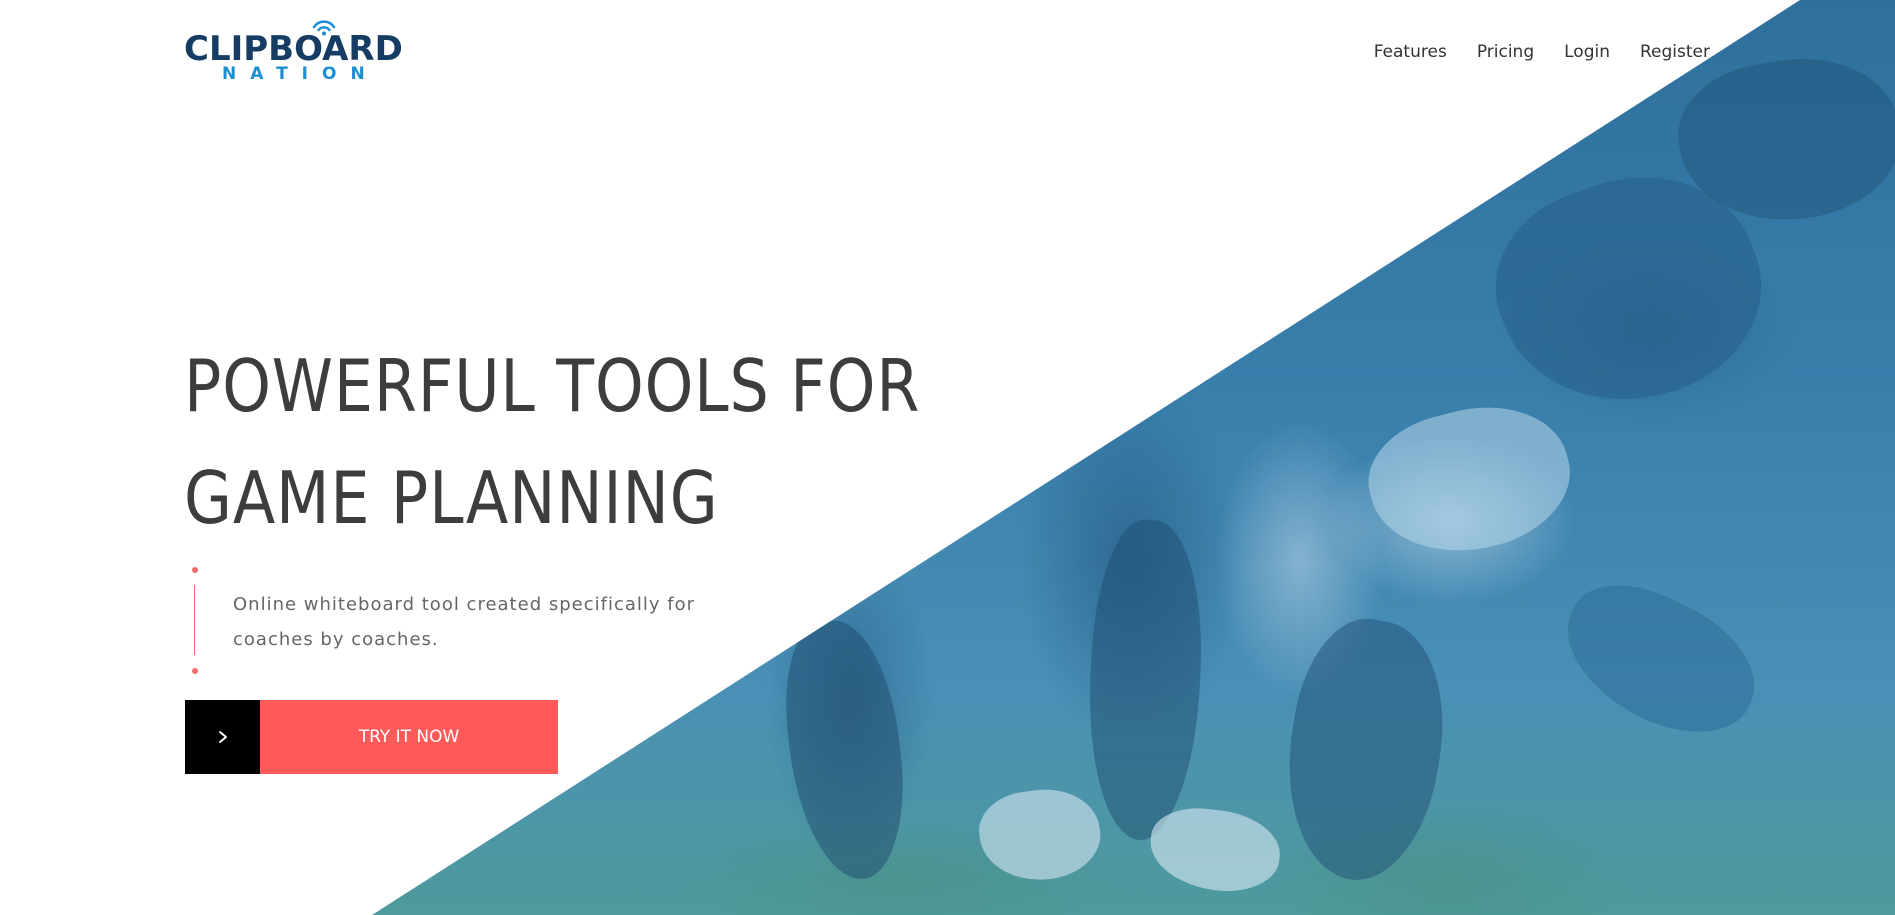 The image size is (1895, 915). Describe the element at coordinates (1410, 52) in the screenshot. I see `nav-features-link: Features` at that location.